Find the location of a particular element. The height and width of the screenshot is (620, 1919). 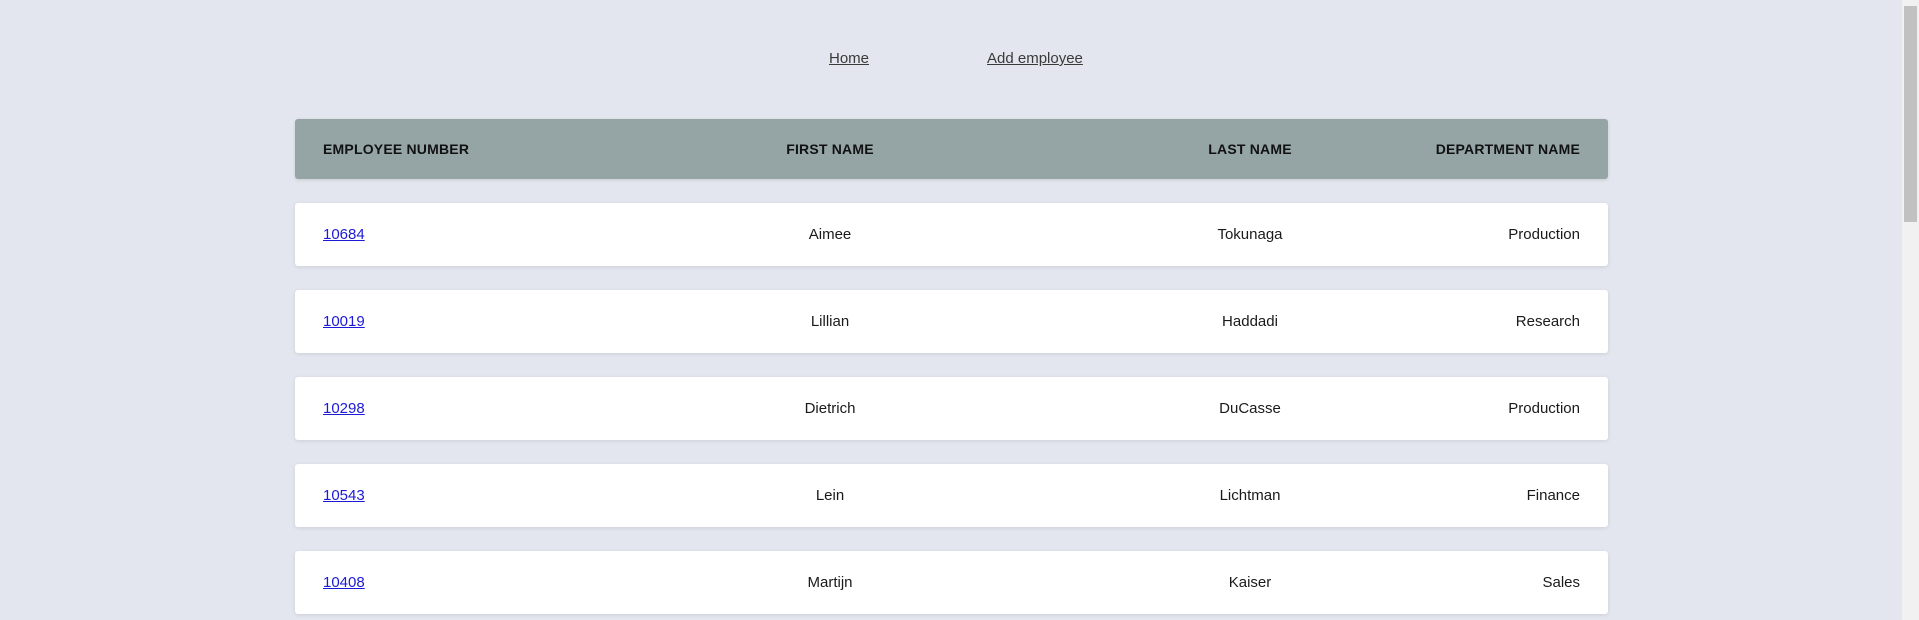

nav-add-employee-link: Add employee is located at coordinates (1035, 58).